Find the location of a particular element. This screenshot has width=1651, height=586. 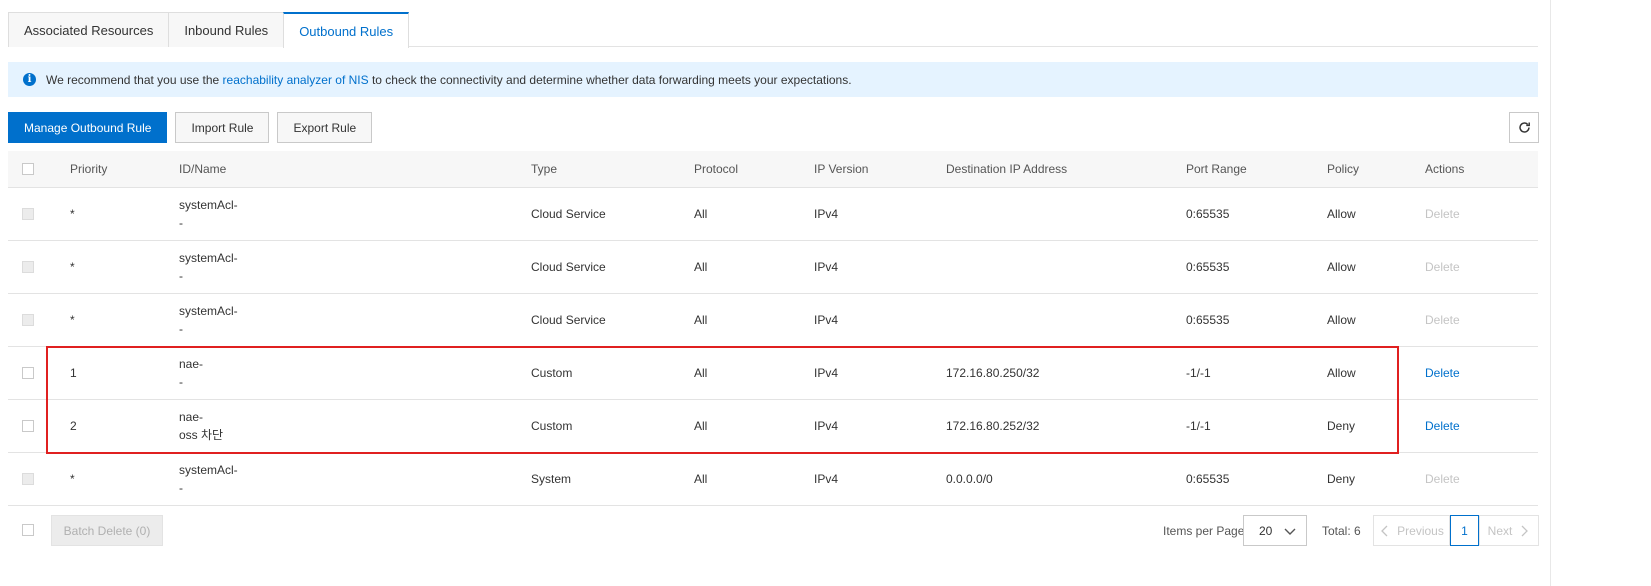

tab-inbound-rules: Inbound Rules is located at coordinates (226, 29).